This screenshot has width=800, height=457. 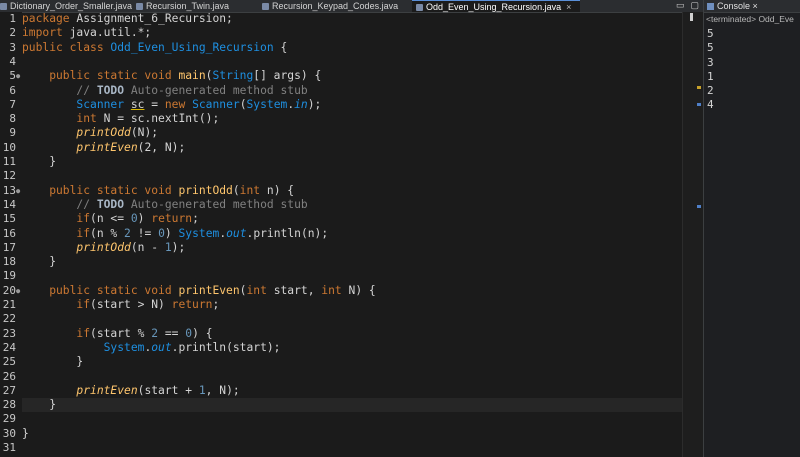 What do you see at coordinates (699, 87) in the screenshot?
I see `warning-marker-icon` at bounding box center [699, 87].